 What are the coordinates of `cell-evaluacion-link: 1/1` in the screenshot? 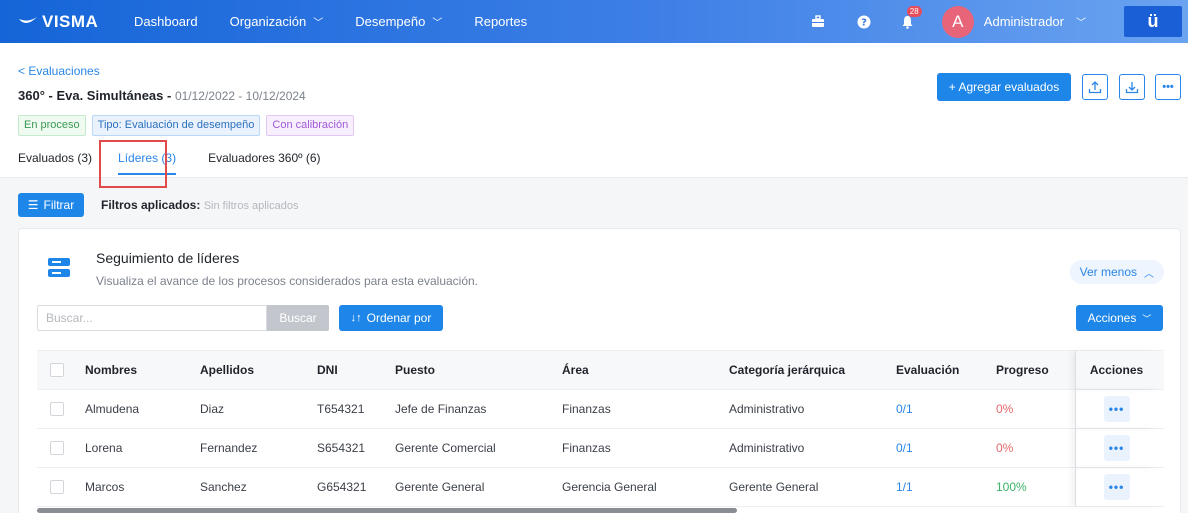 It's located at (934, 487).